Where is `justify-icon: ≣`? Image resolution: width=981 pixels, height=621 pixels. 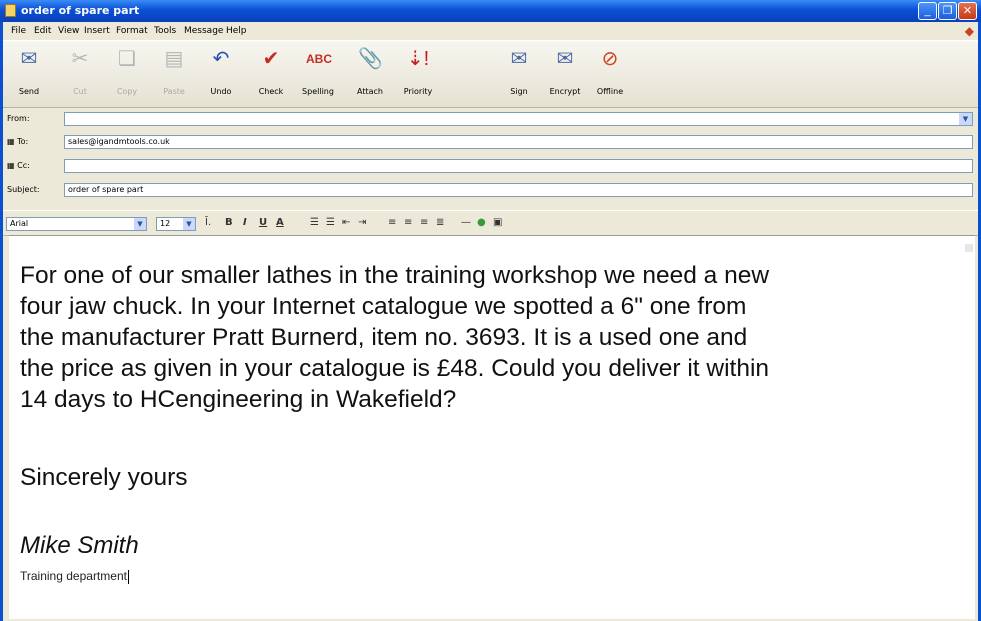 justify-icon: ≣ is located at coordinates (440, 222).